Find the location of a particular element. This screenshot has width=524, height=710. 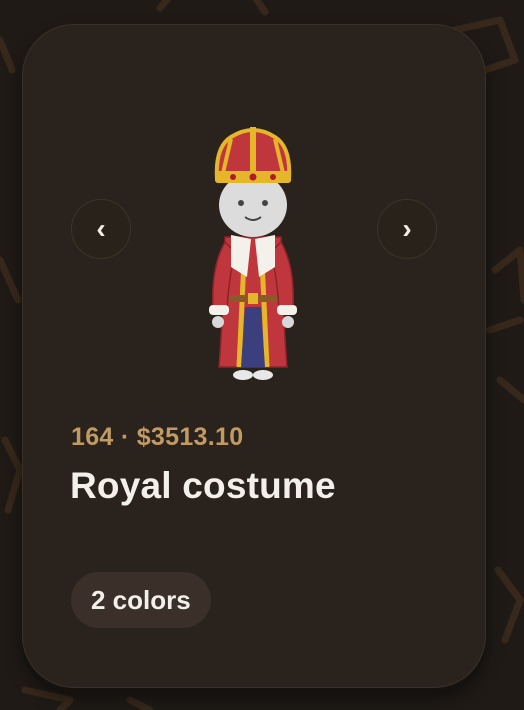

product-name: Royal costume is located at coordinates (203, 485).